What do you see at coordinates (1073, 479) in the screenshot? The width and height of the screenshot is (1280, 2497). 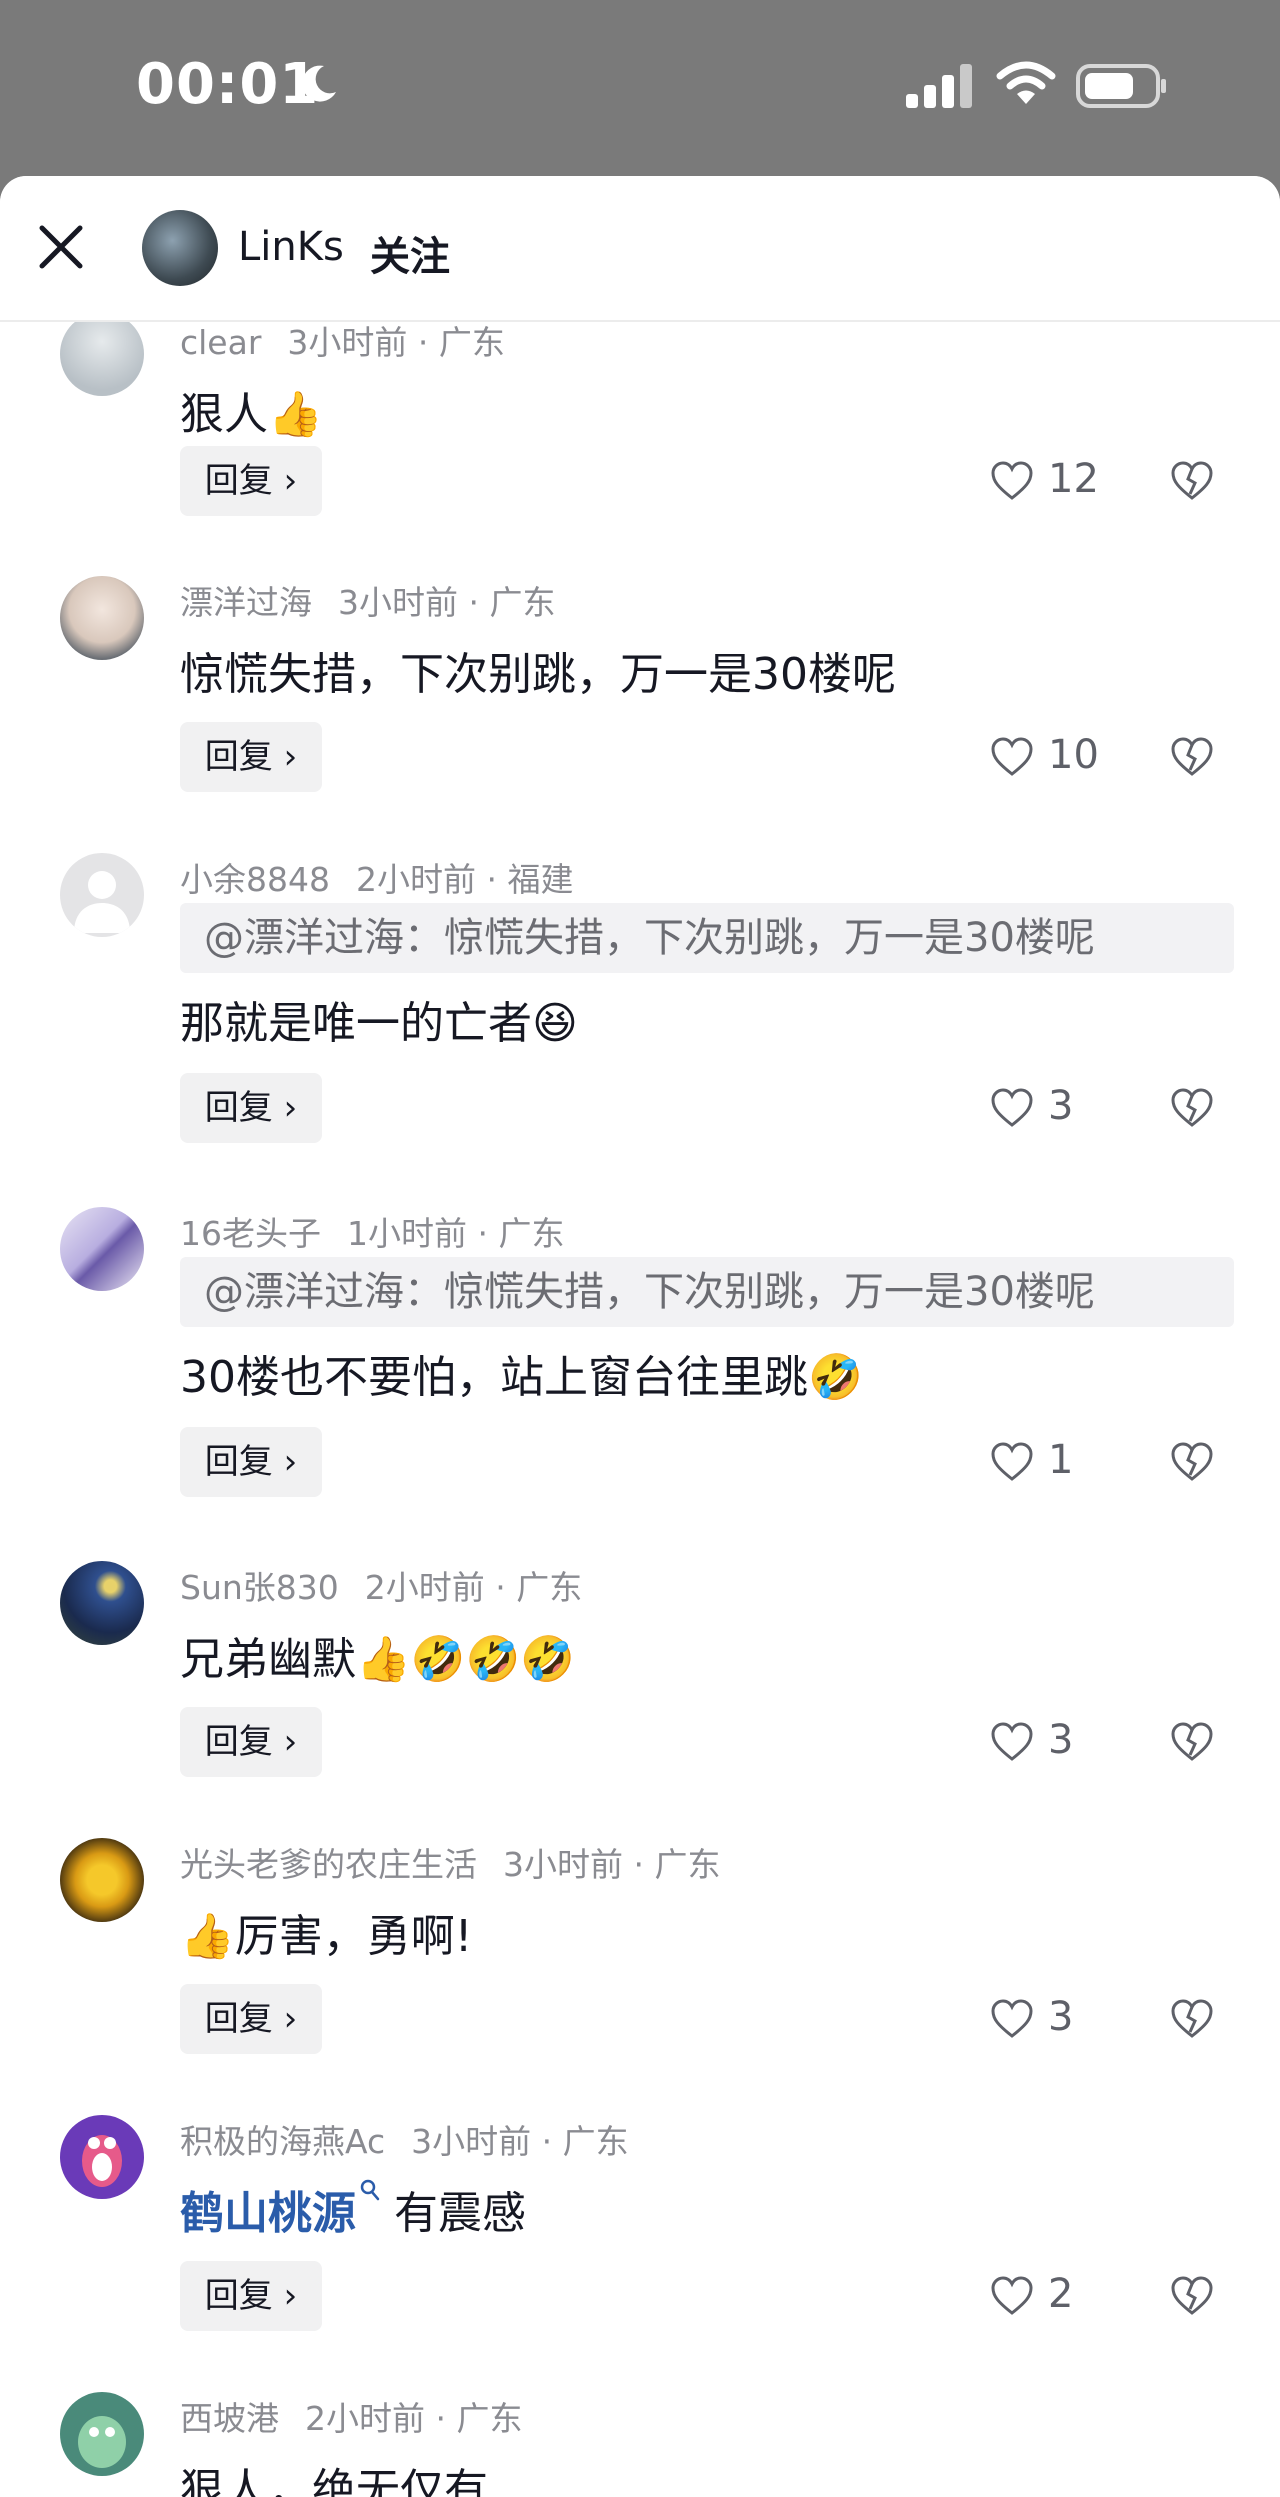 I see `like-count: 12` at bounding box center [1073, 479].